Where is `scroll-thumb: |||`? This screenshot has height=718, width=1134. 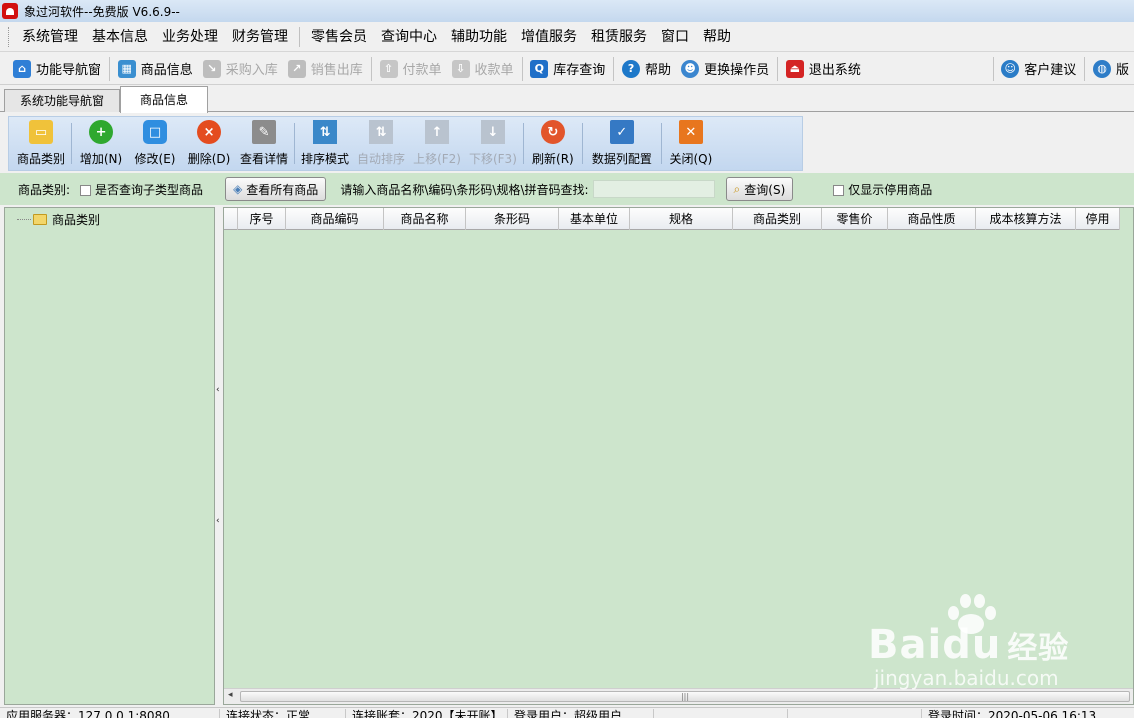
scroll-thumb: ||| is located at coordinates (685, 696).